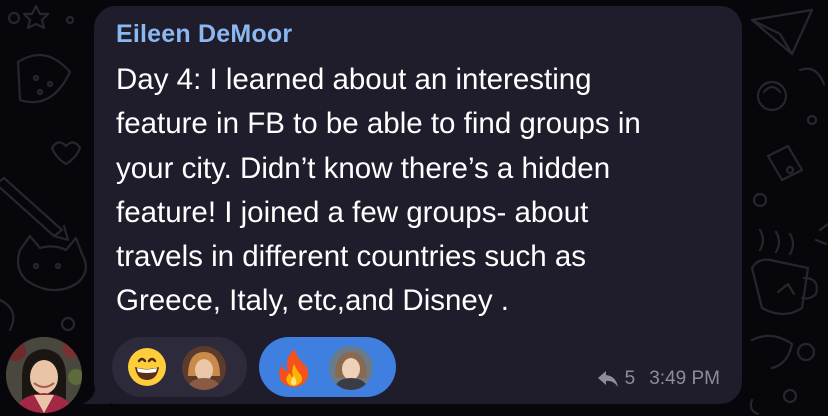 Image resolution: width=828 pixels, height=416 pixels. What do you see at coordinates (179, 367) in the screenshot?
I see `reaction-grinning-button` at bounding box center [179, 367].